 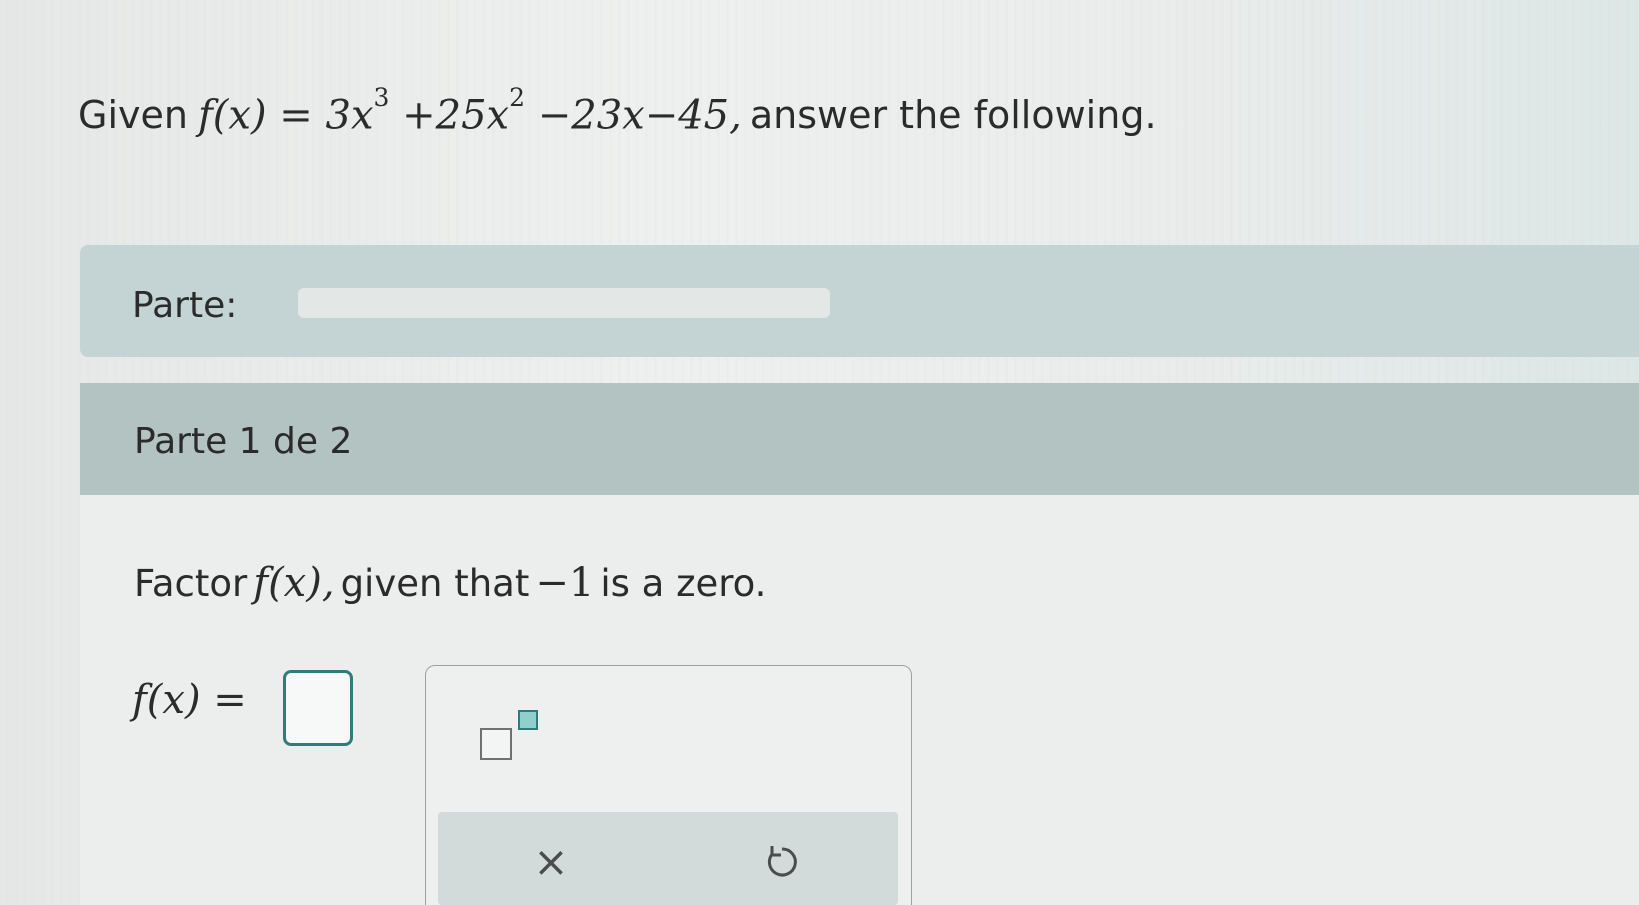 I want to click on instruction-suffix: is a zero., so click(x=683, y=583).